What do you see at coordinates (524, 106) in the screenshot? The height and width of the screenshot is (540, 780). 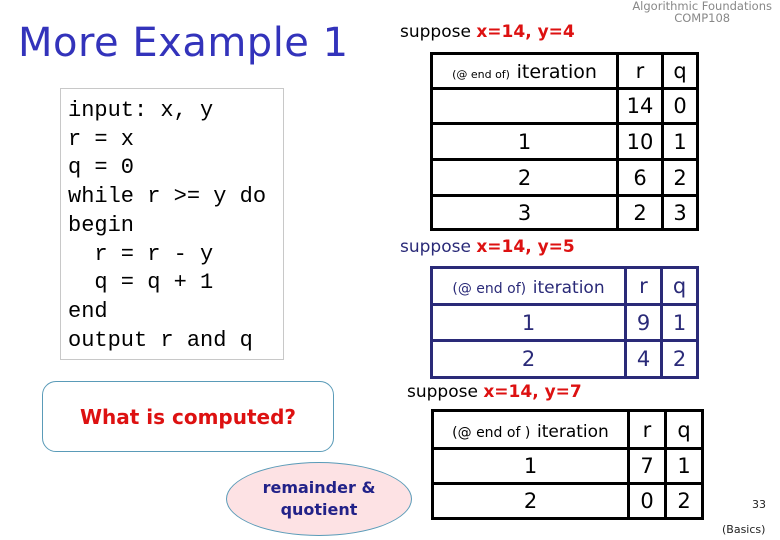 I see `cell-iteration` at bounding box center [524, 106].